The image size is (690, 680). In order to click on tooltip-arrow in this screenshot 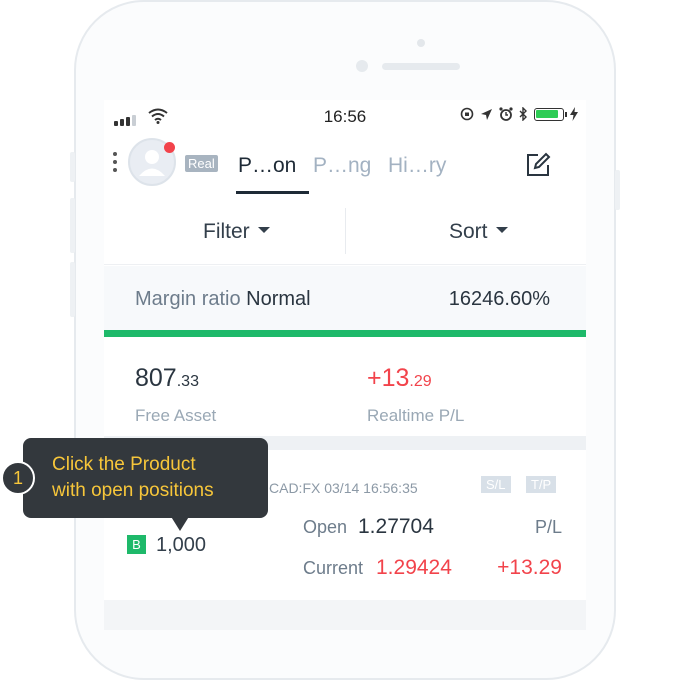, I will do `click(180, 523)`.